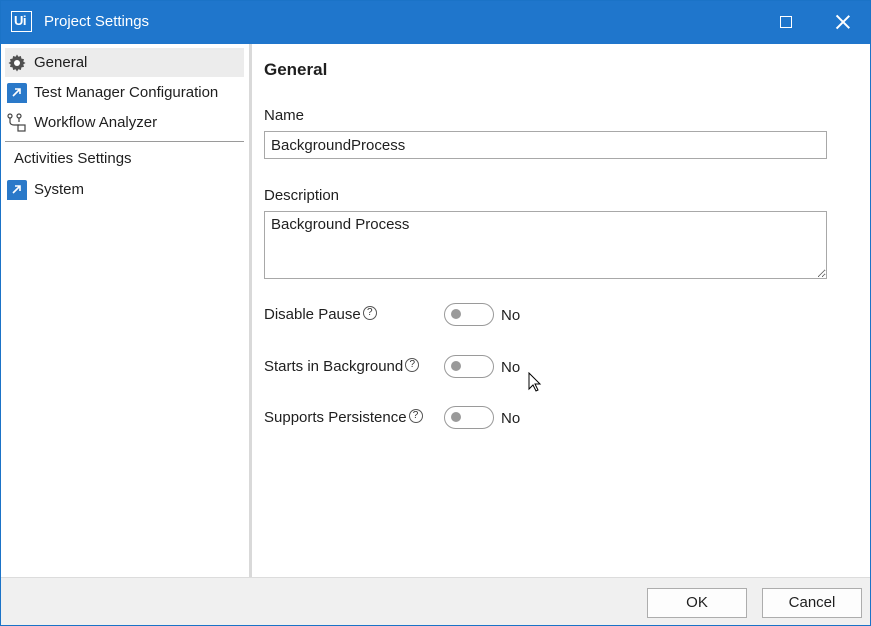 Image resolution: width=871 pixels, height=626 pixels. Describe the element at coordinates (96, 122) in the screenshot. I see `sidebar-item-label: Workflow Analyzer` at that location.